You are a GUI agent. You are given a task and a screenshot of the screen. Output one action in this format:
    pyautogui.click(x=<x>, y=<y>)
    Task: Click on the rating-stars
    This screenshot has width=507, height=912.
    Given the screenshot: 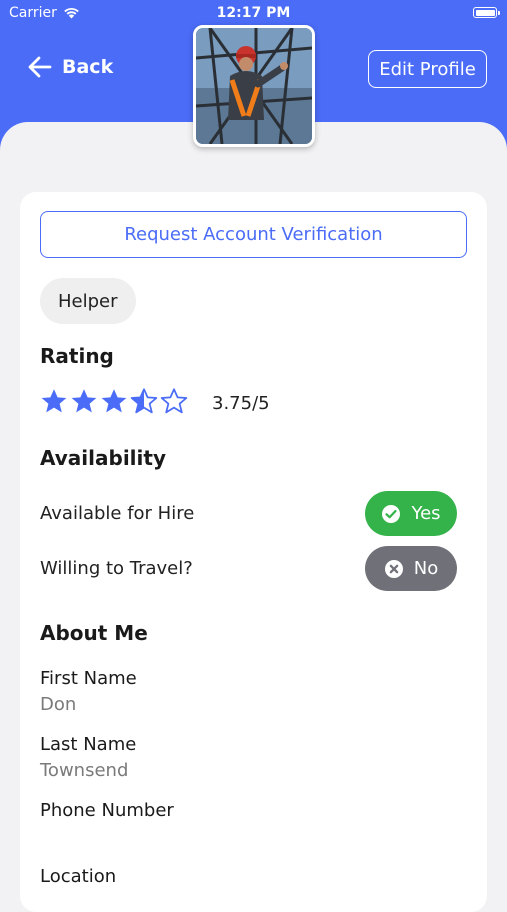 What is the action you would take?
    pyautogui.click(x=114, y=401)
    